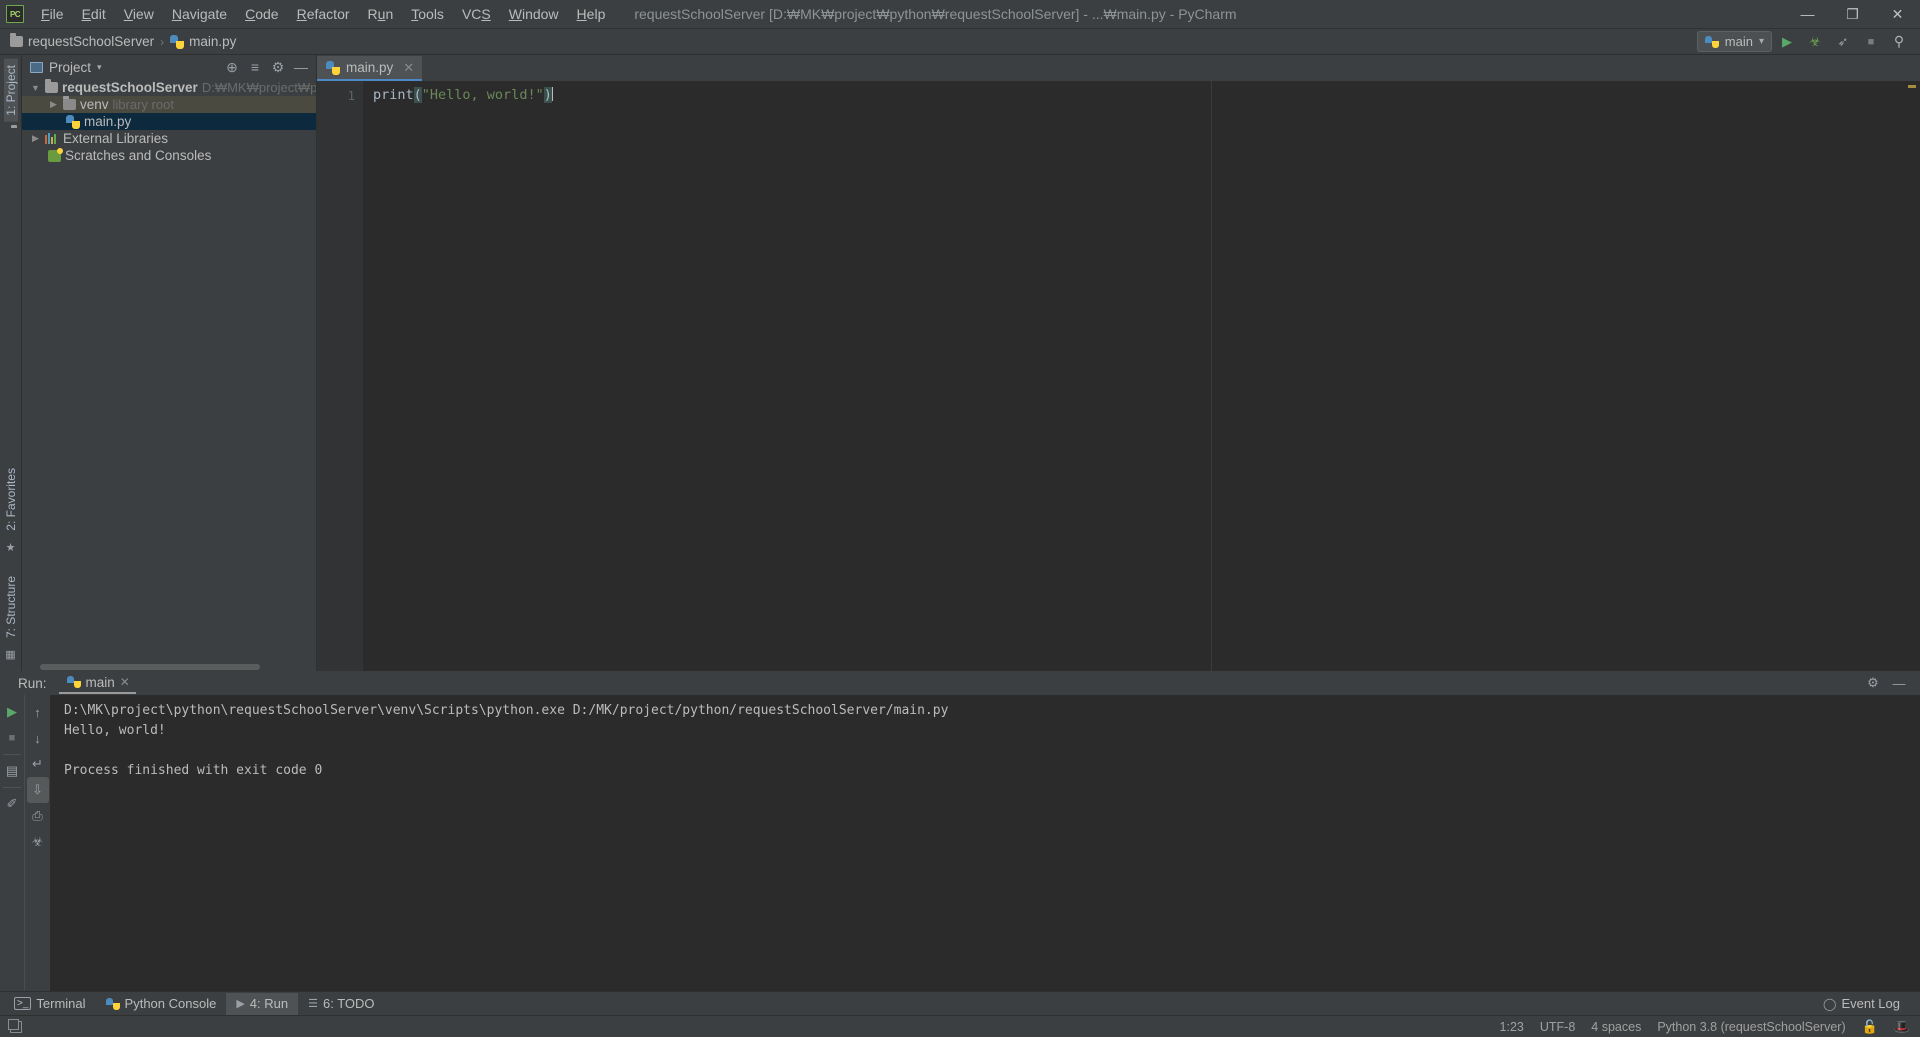  Describe the element at coordinates (1861, 1004) in the screenshot. I see `event-log-button: ◯ Event Log` at that location.